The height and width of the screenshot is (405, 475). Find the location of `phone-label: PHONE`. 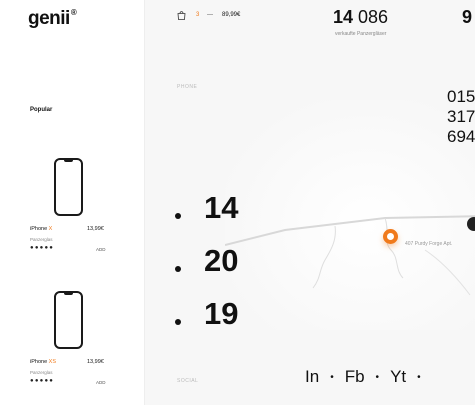

phone-label: PHONE is located at coordinates (187, 87).